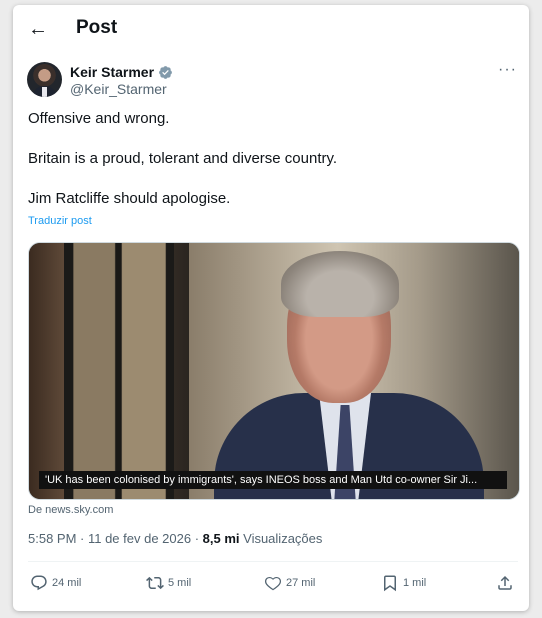 The width and height of the screenshot is (542, 618). What do you see at coordinates (390, 583) in the screenshot?
I see `bookmark-icon` at bounding box center [390, 583].